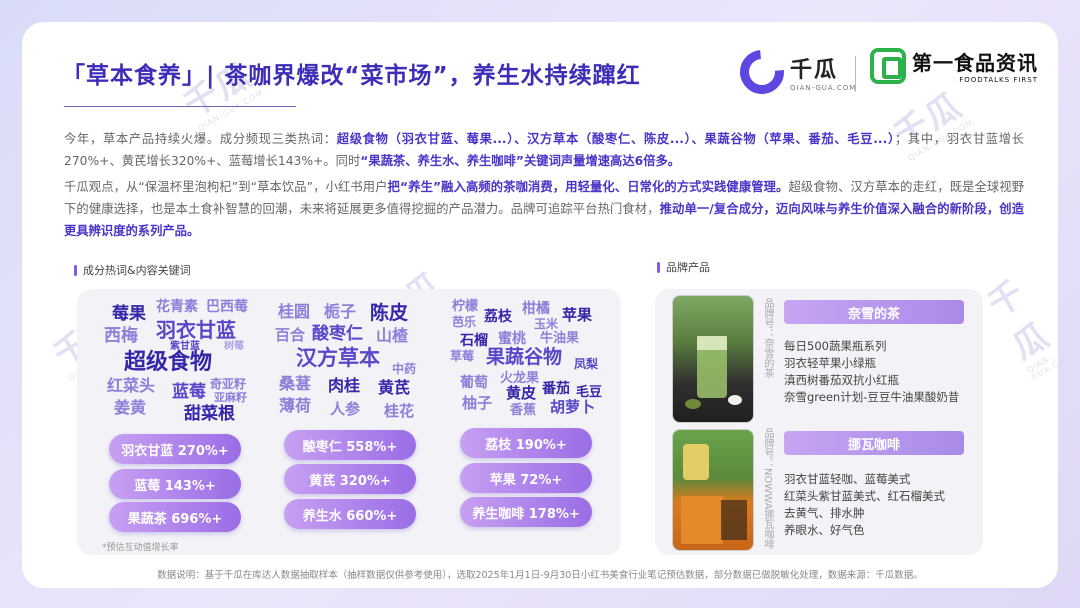 The image size is (1080, 608). I want to click on keyword: 红菜头, so click(131, 385).